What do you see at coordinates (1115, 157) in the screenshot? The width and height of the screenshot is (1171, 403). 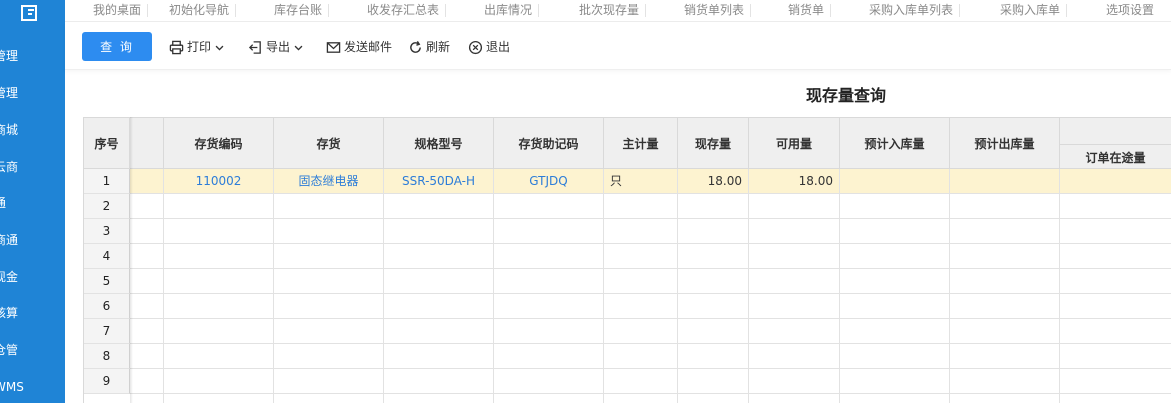 I see `header-in-transit: 订单在途量` at bounding box center [1115, 157].